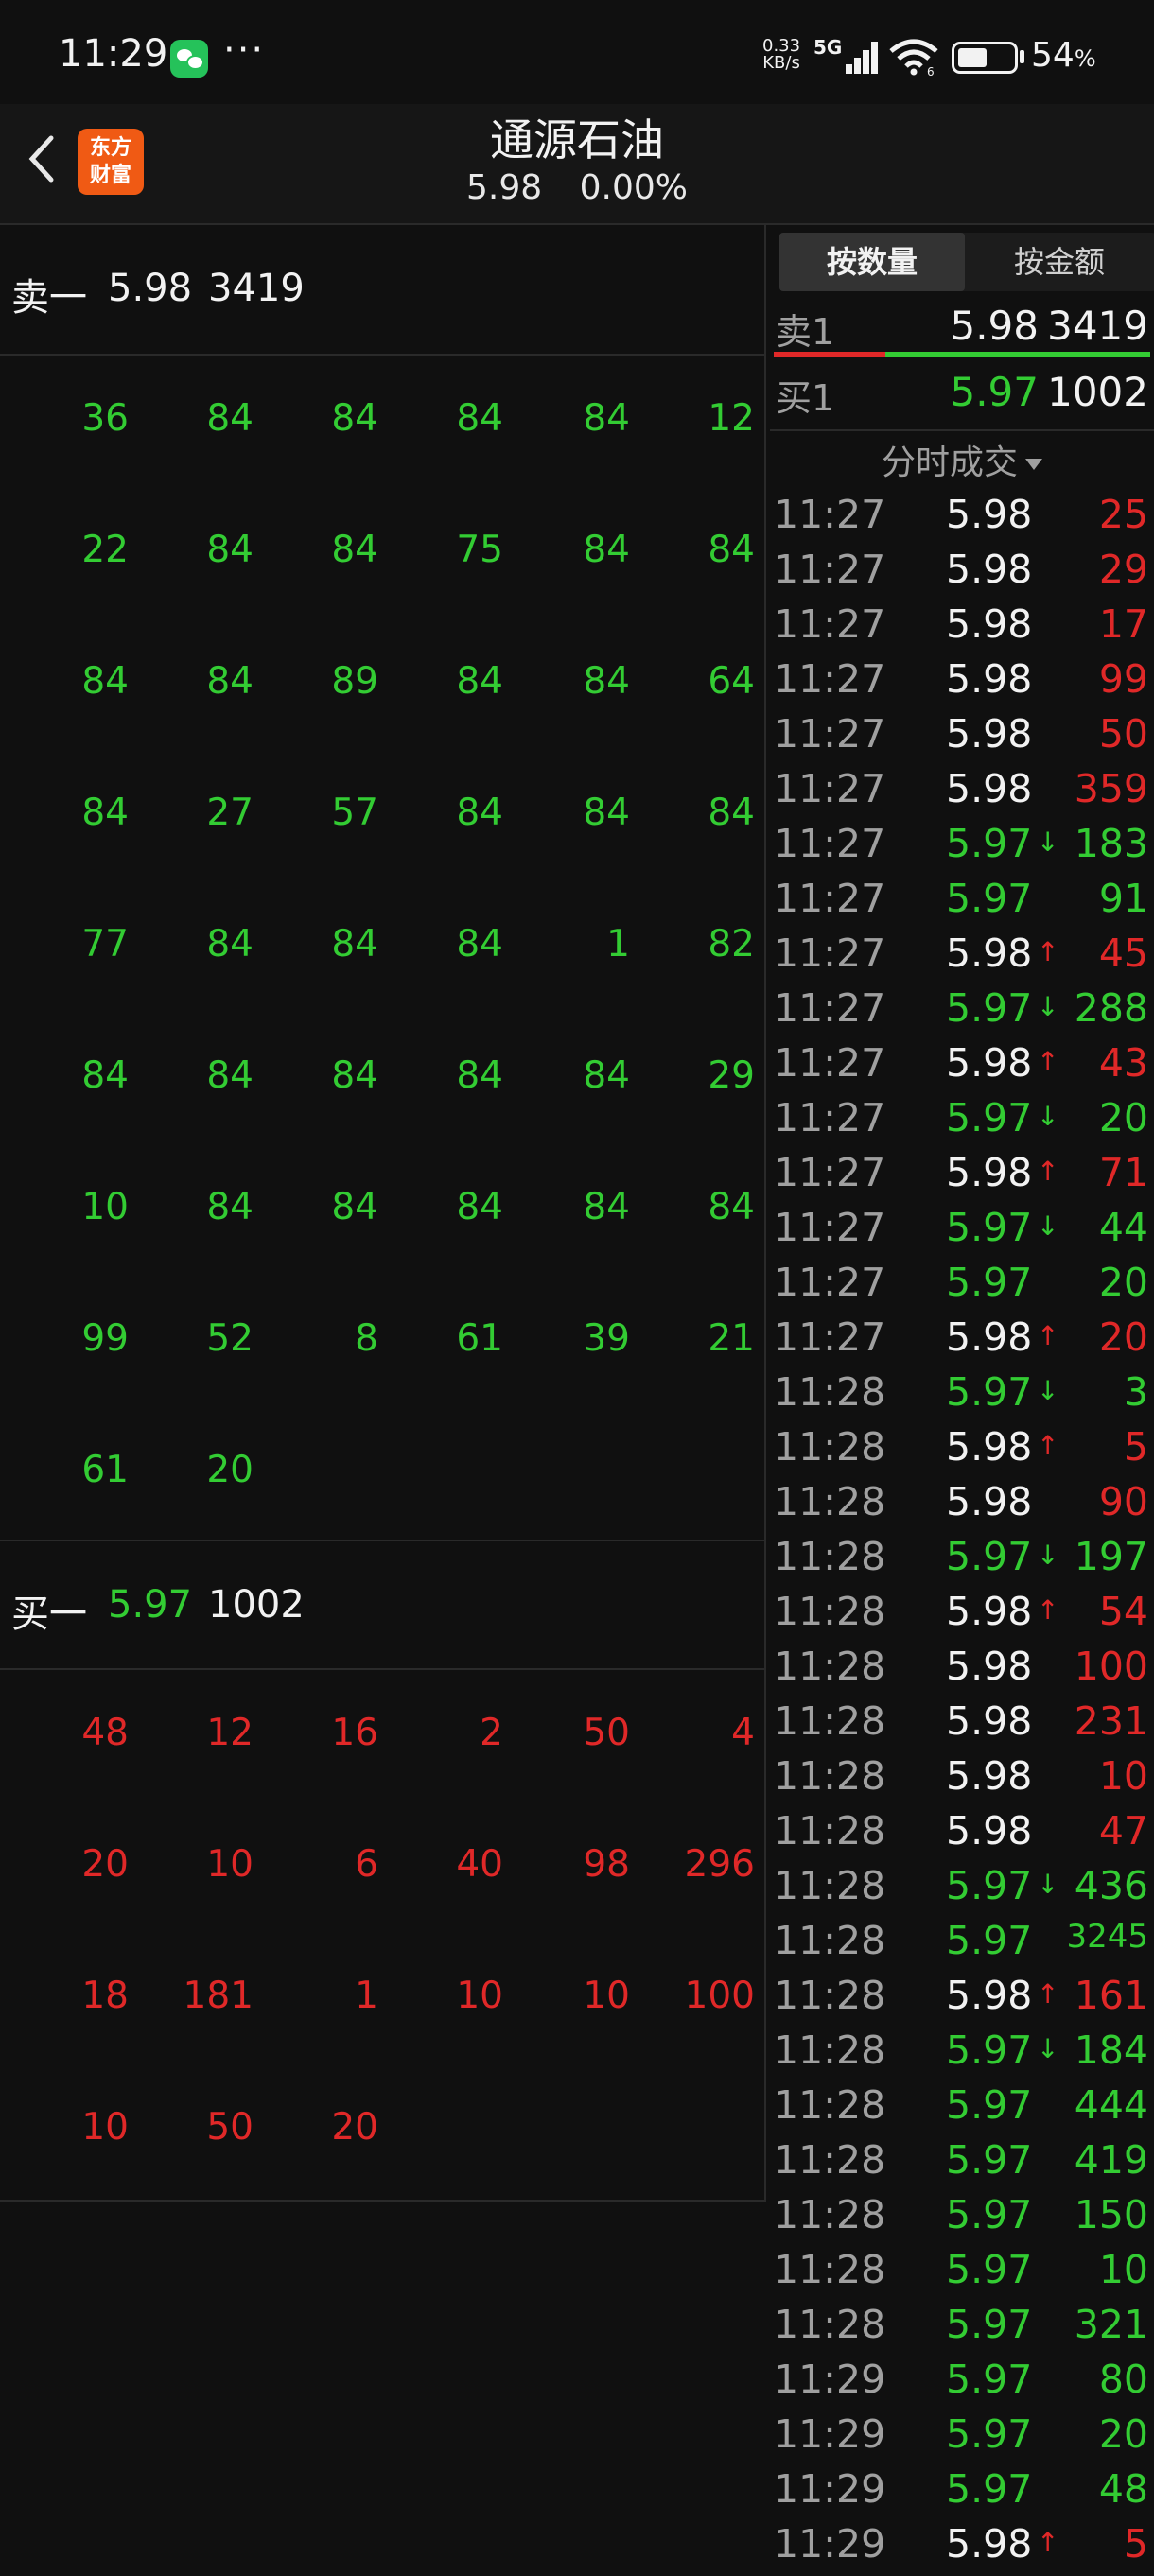 The image size is (1154, 2576). What do you see at coordinates (105, 1207) in the screenshot?
I see `sell-order-cell: 10` at bounding box center [105, 1207].